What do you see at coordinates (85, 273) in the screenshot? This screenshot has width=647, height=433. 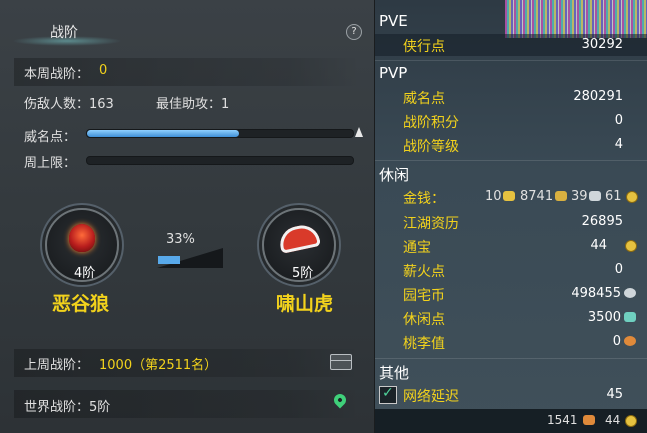 I see `current-rank-level: 4阶` at bounding box center [85, 273].